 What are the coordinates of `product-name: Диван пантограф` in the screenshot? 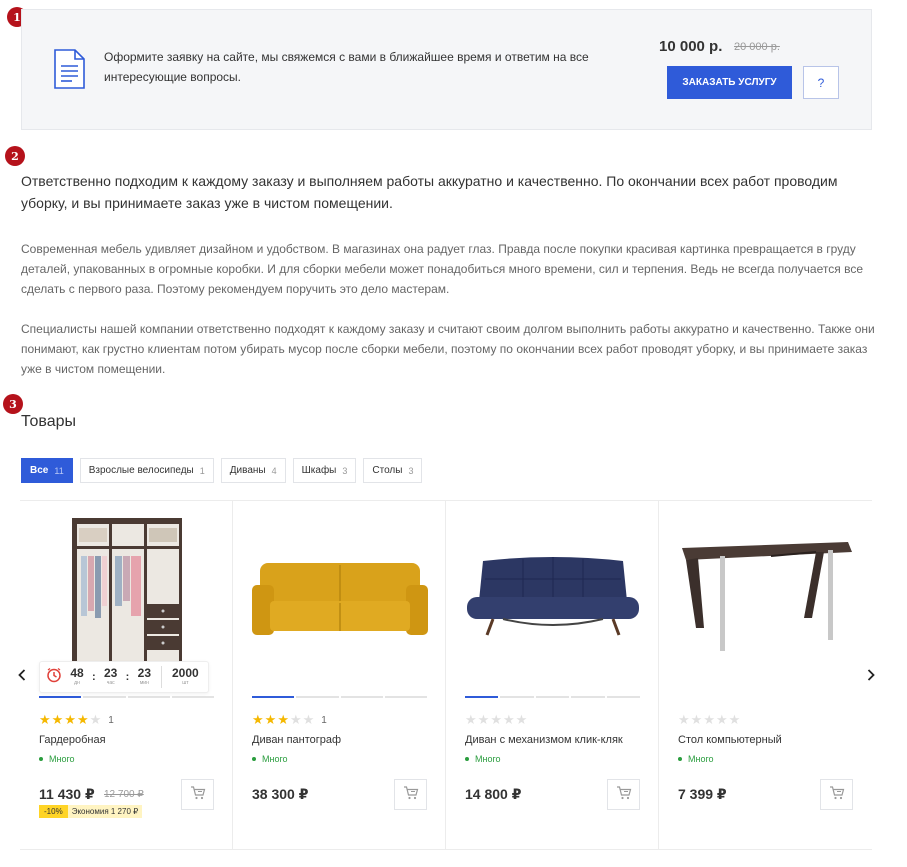 It's located at (296, 740).